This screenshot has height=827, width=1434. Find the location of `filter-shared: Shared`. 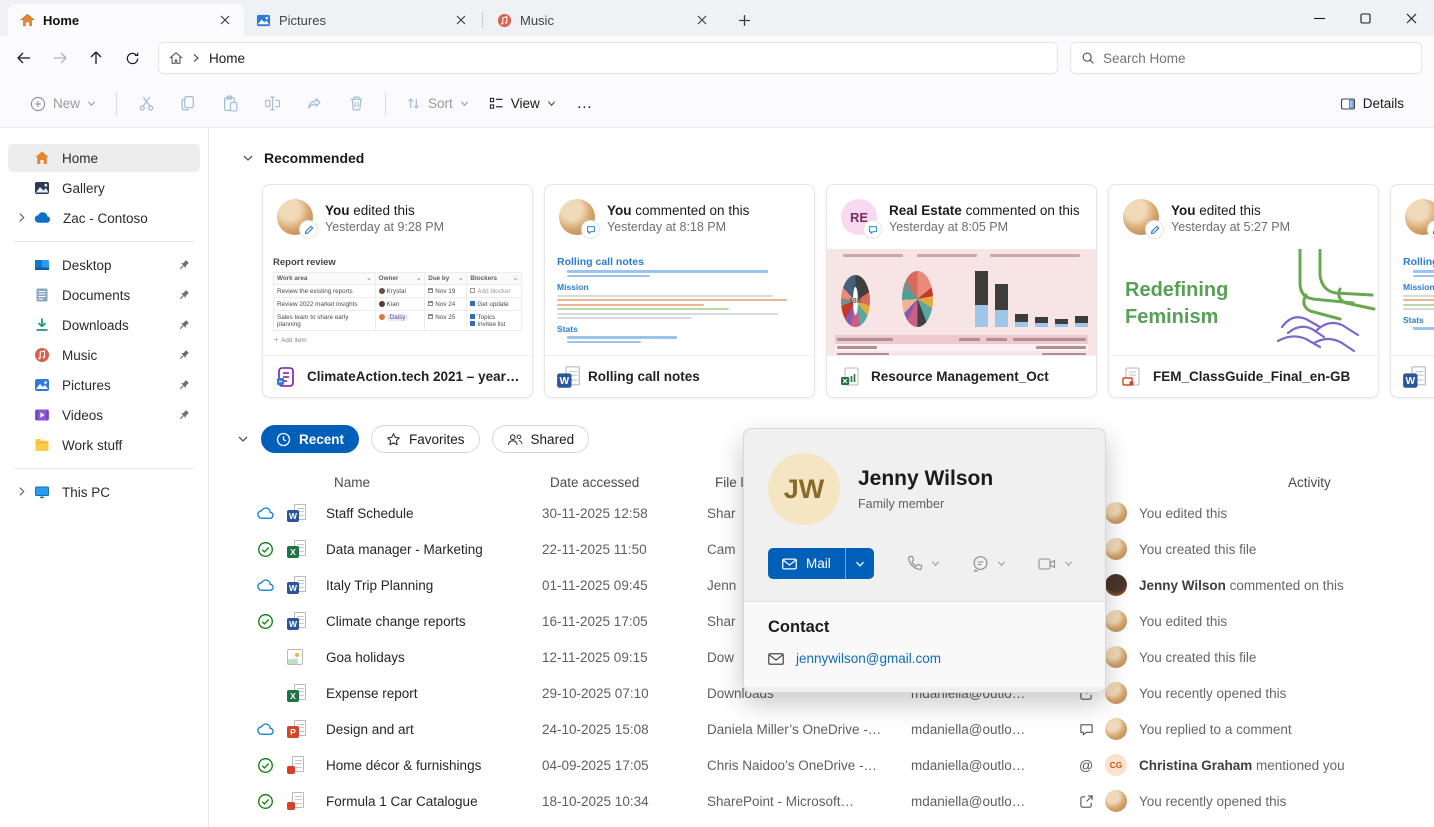

filter-shared: Shared is located at coordinates (540, 439).